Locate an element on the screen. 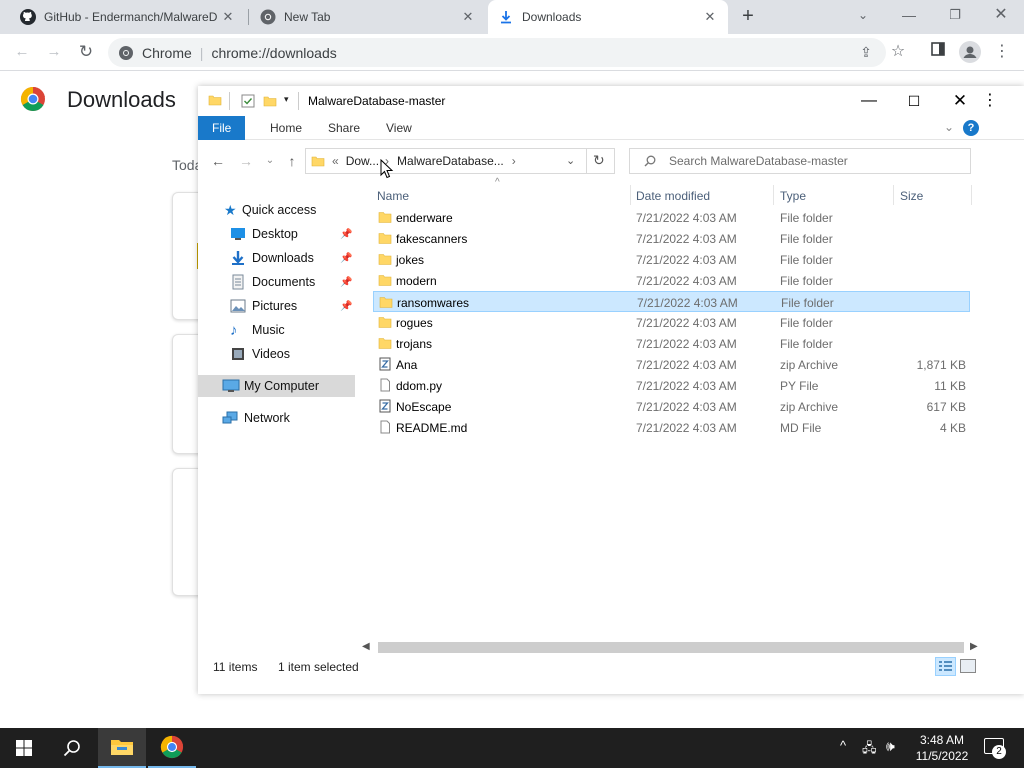 The image size is (1024, 768). tab-search-chevron-icon: ⌄ is located at coordinates (863, 15).